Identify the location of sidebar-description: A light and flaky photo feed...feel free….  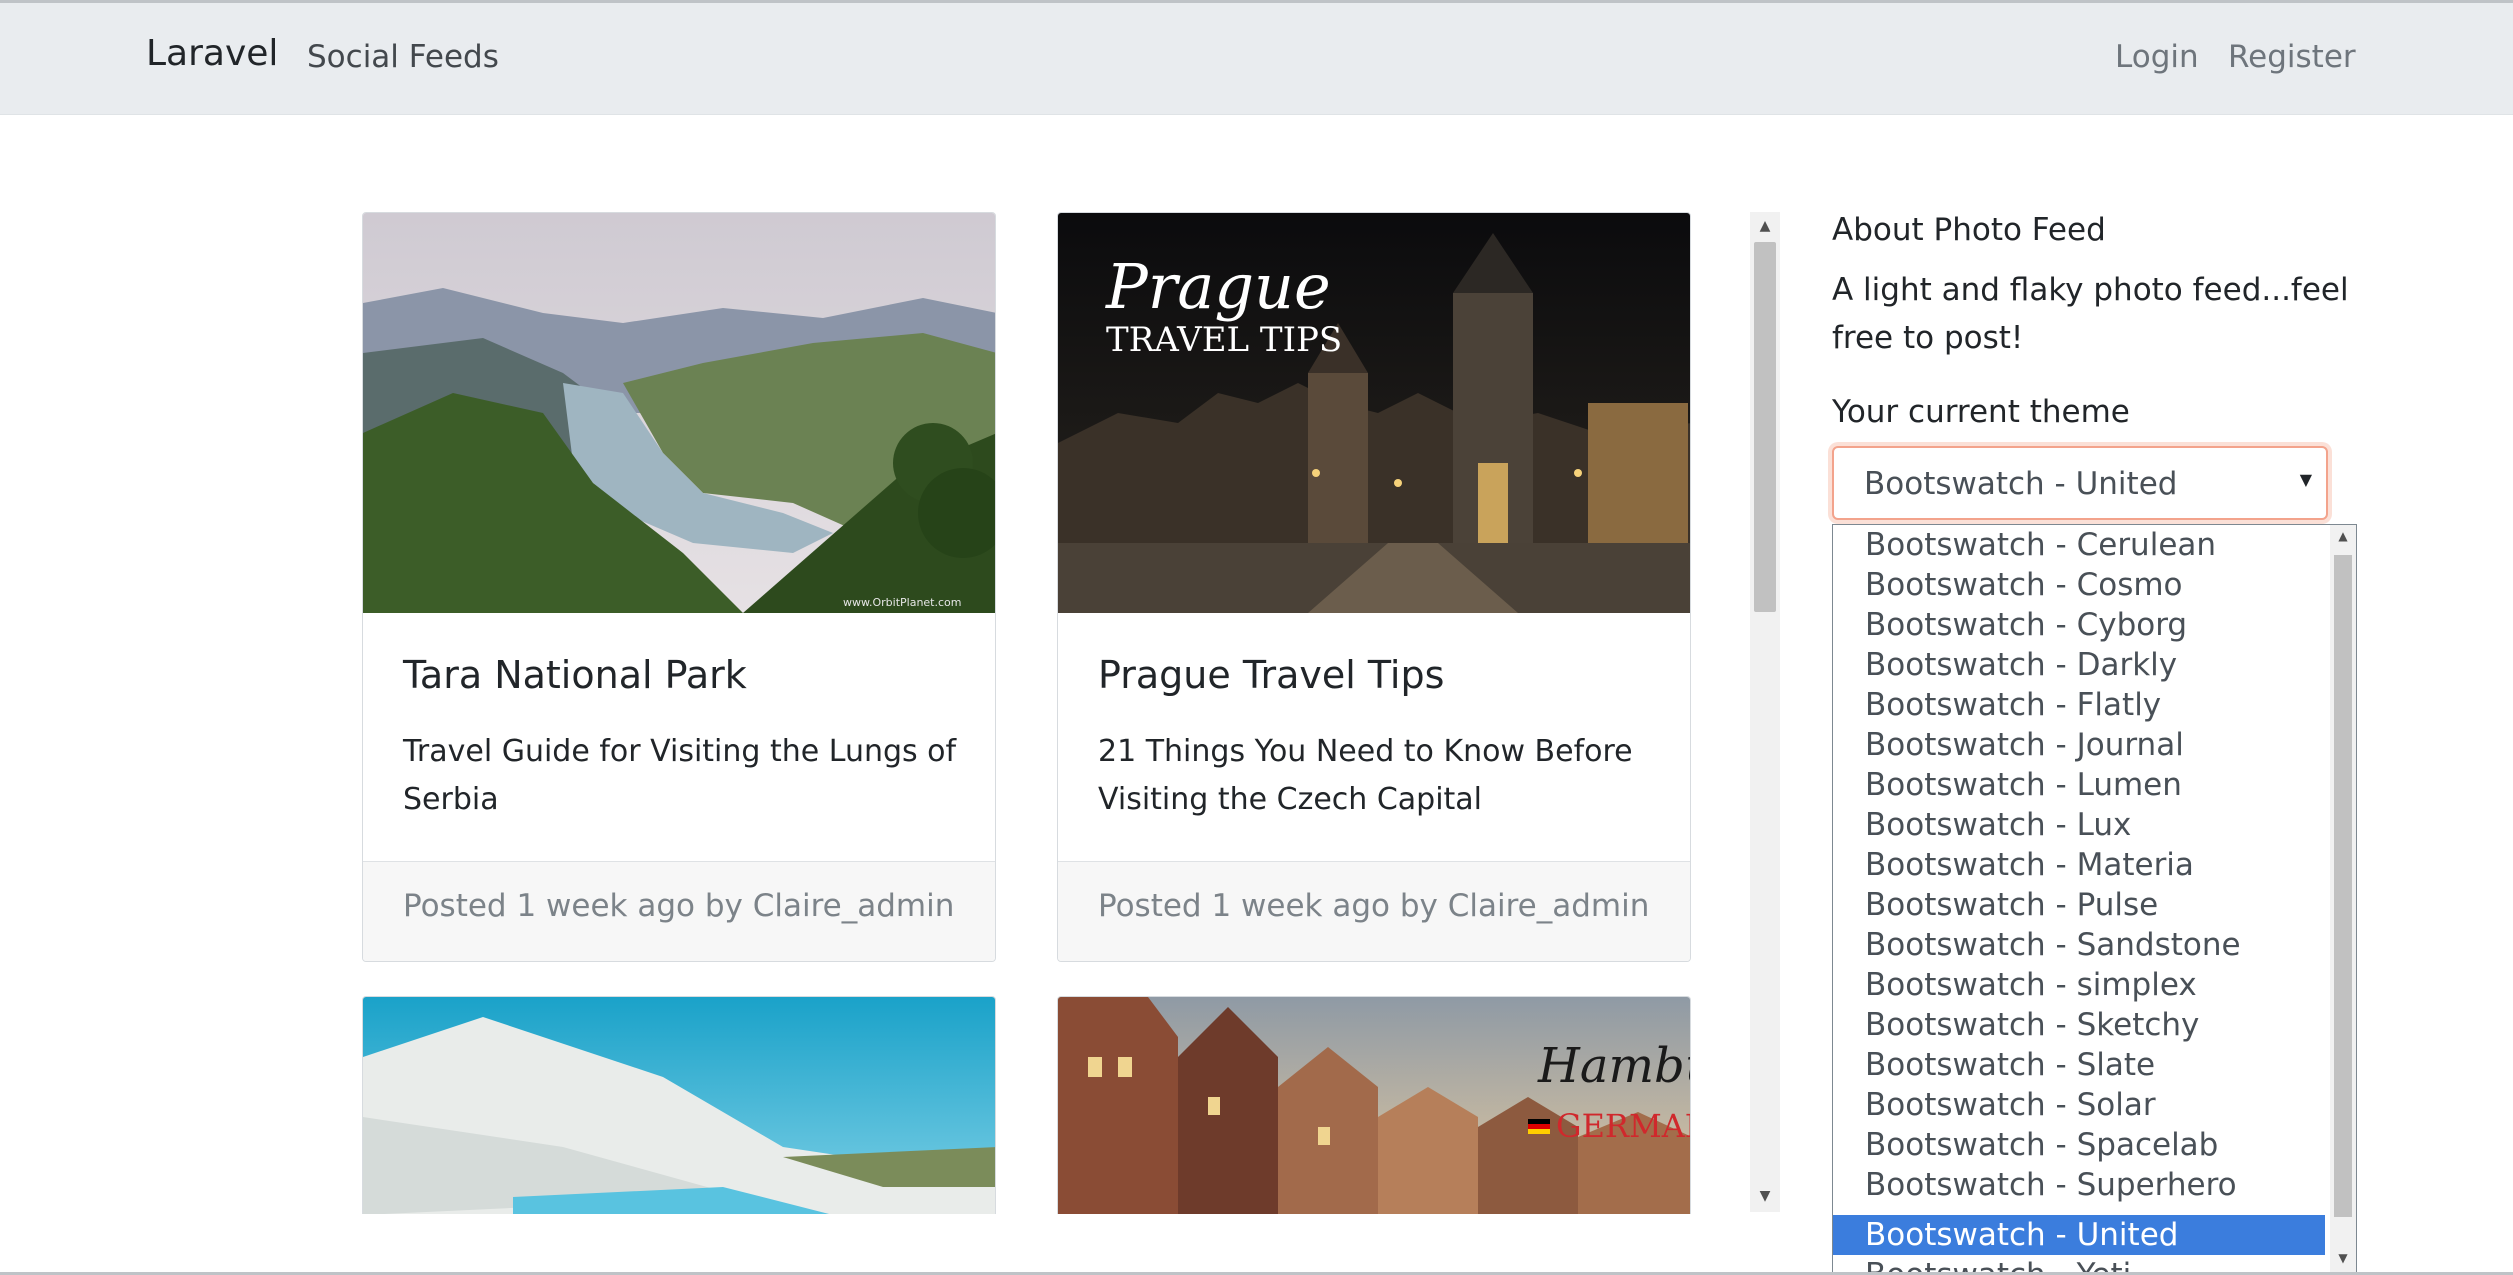
(2090, 314).